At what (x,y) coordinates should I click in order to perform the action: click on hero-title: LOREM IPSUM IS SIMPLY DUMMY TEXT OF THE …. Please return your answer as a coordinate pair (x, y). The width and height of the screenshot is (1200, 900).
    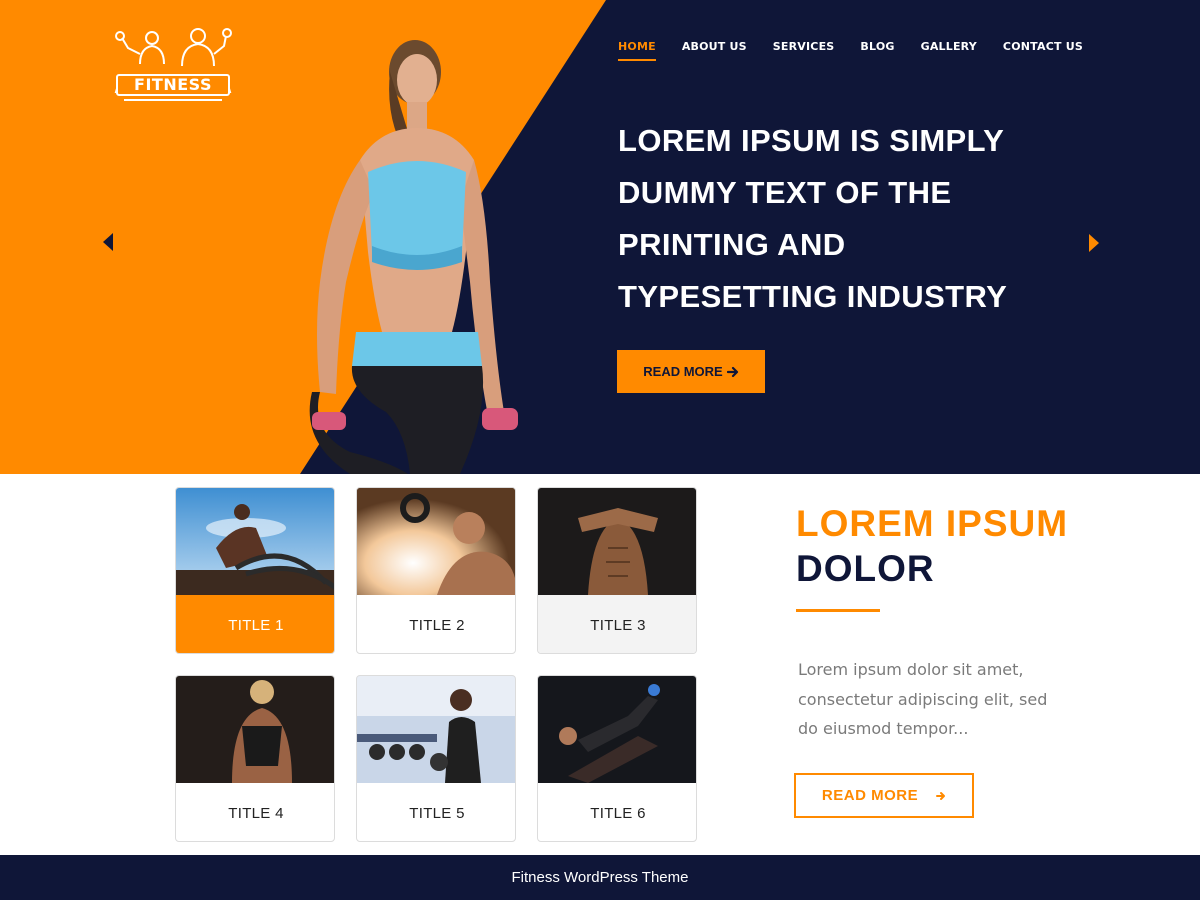
    Looking at the image, I should click on (813, 218).